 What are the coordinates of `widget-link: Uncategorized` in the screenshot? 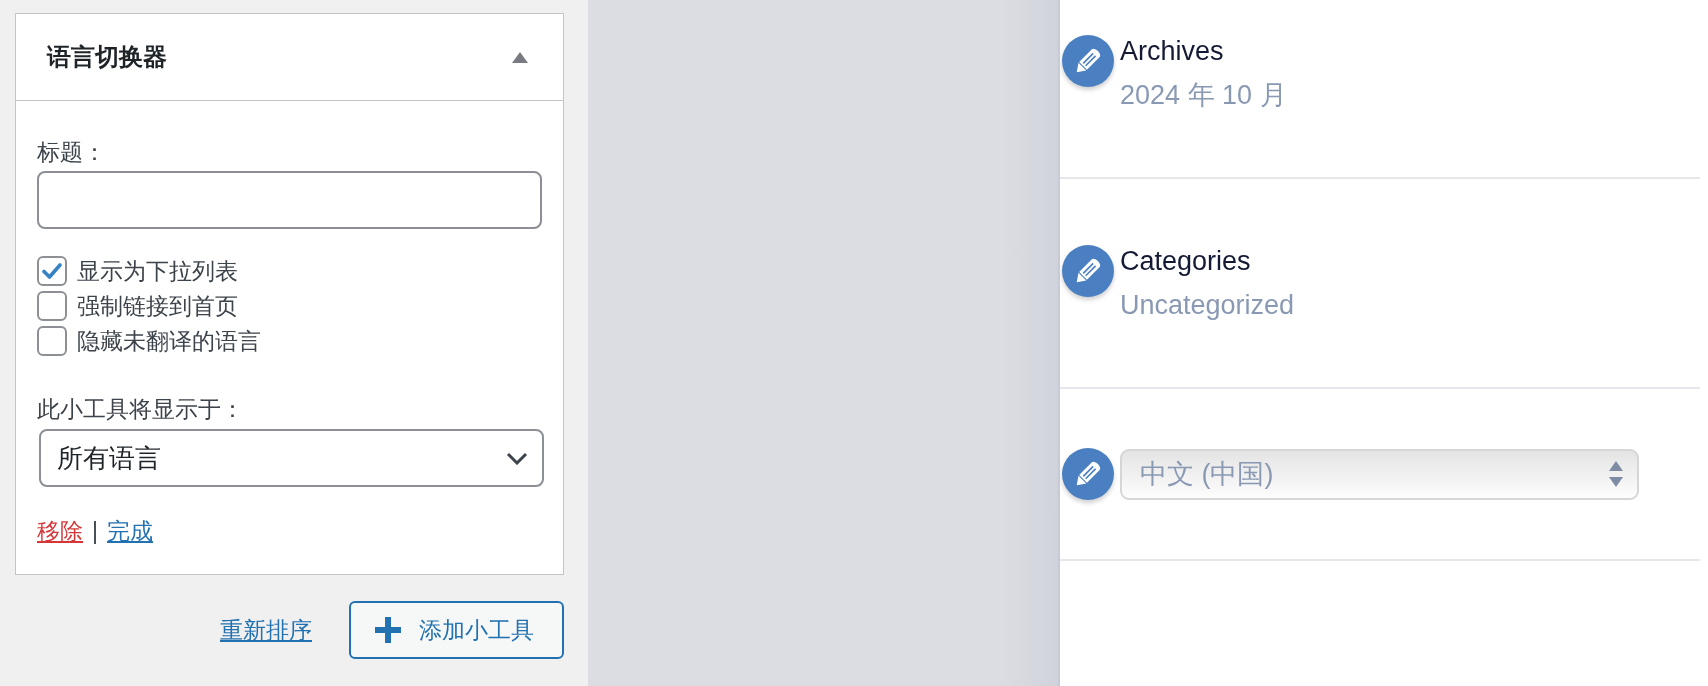 It's located at (1207, 305).